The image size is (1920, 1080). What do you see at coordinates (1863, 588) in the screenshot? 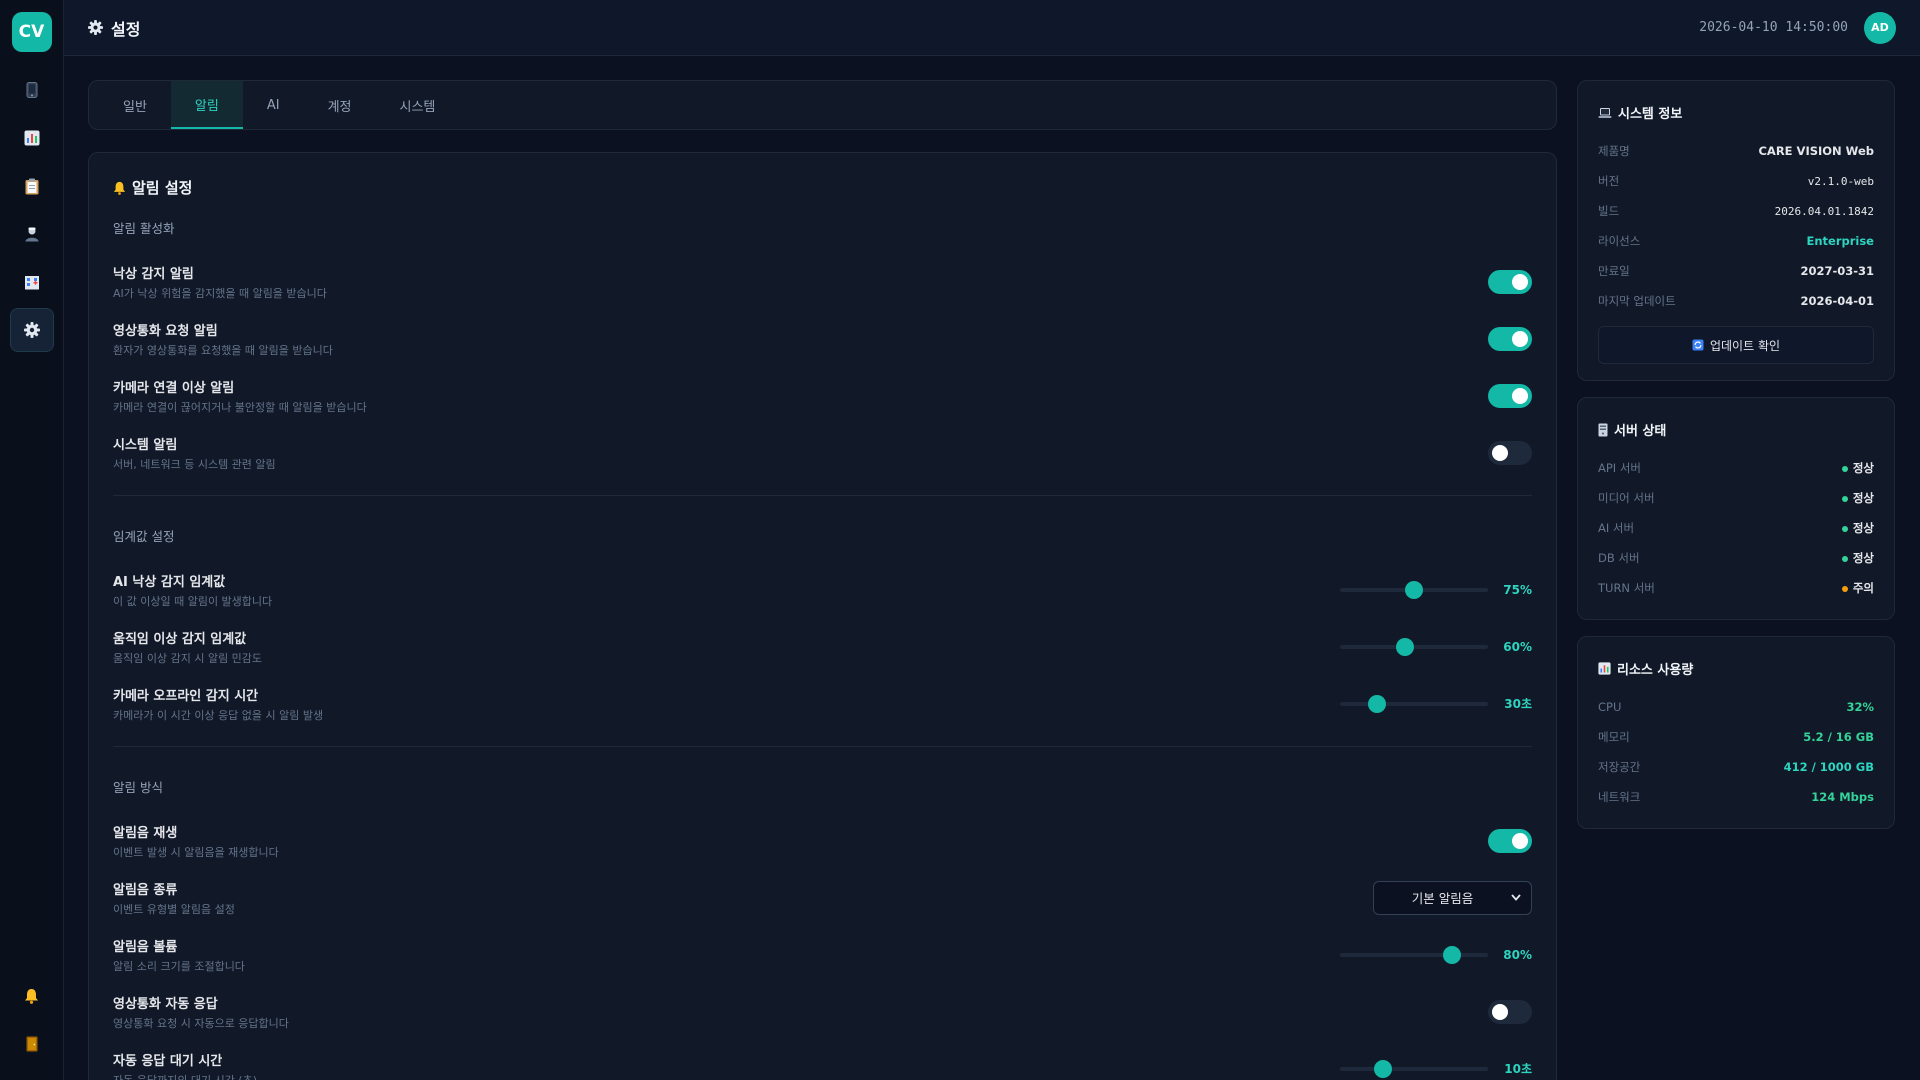
I see `status-text: 주의` at bounding box center [1863, 588].